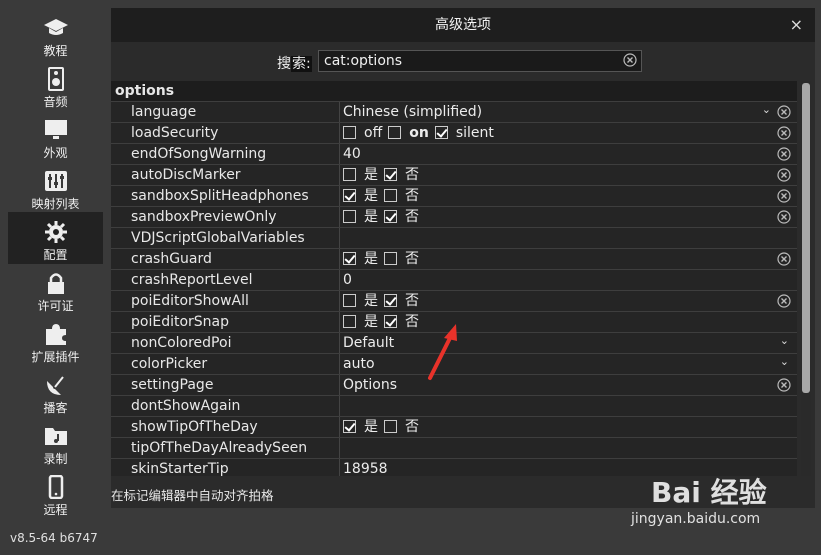  Describe the element at coordinates (555, 133) in the screenshot. I see `option-value: off on silent` at that location.